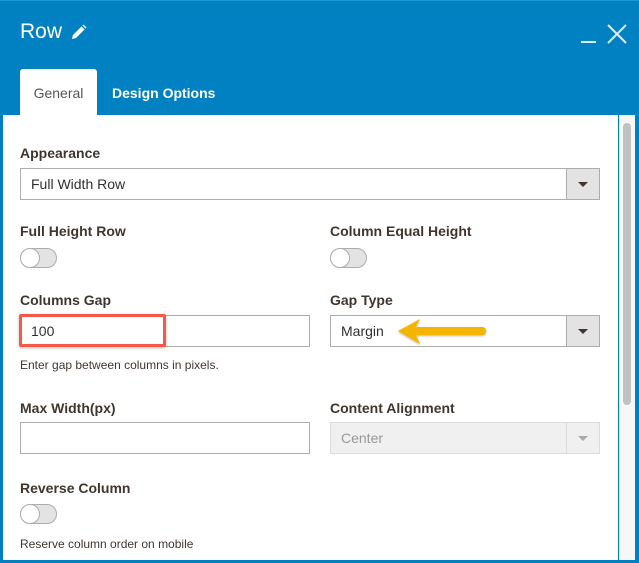 Image resolution: width=639 pixels, height=563 pixels. What do you see at coordinates (442, 331) in the screenshot?
I see `annotation-arrow-icon` at bounding box center [442, 331].